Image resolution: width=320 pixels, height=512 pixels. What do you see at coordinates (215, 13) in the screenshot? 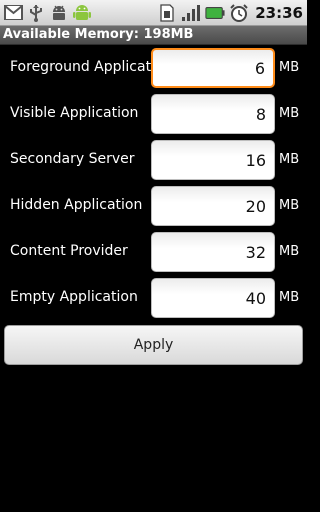
I see `battery-icon` at bounding box center [215, 13].